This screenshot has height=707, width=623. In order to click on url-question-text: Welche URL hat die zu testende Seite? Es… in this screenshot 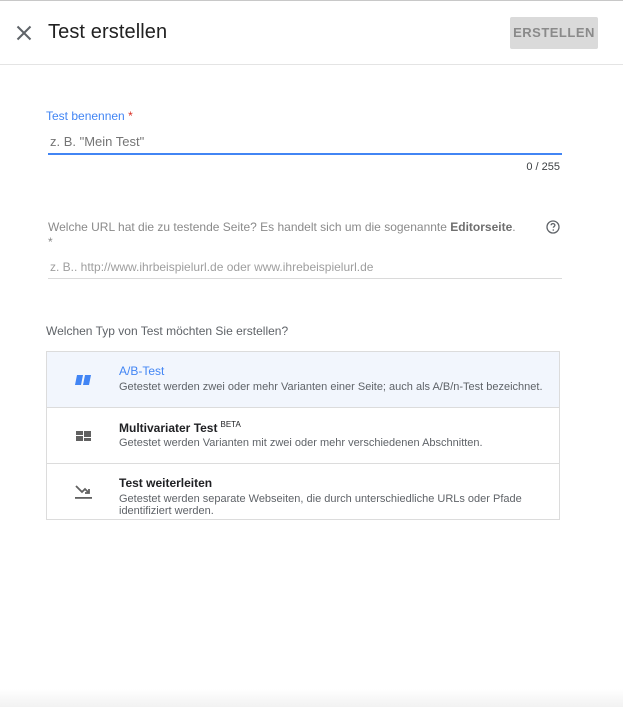, I will do `click(247, 227)`.